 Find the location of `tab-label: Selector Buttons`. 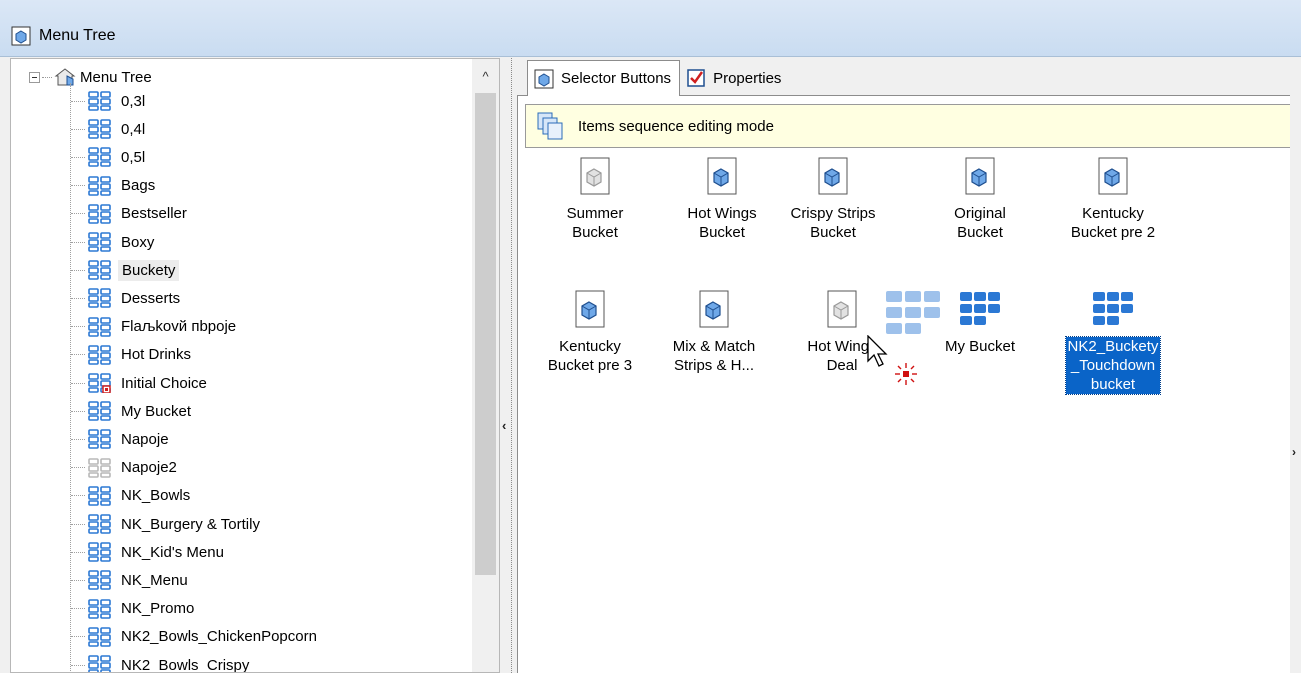

tab-label: Selector Buttons is located at coordinates (616, 78).